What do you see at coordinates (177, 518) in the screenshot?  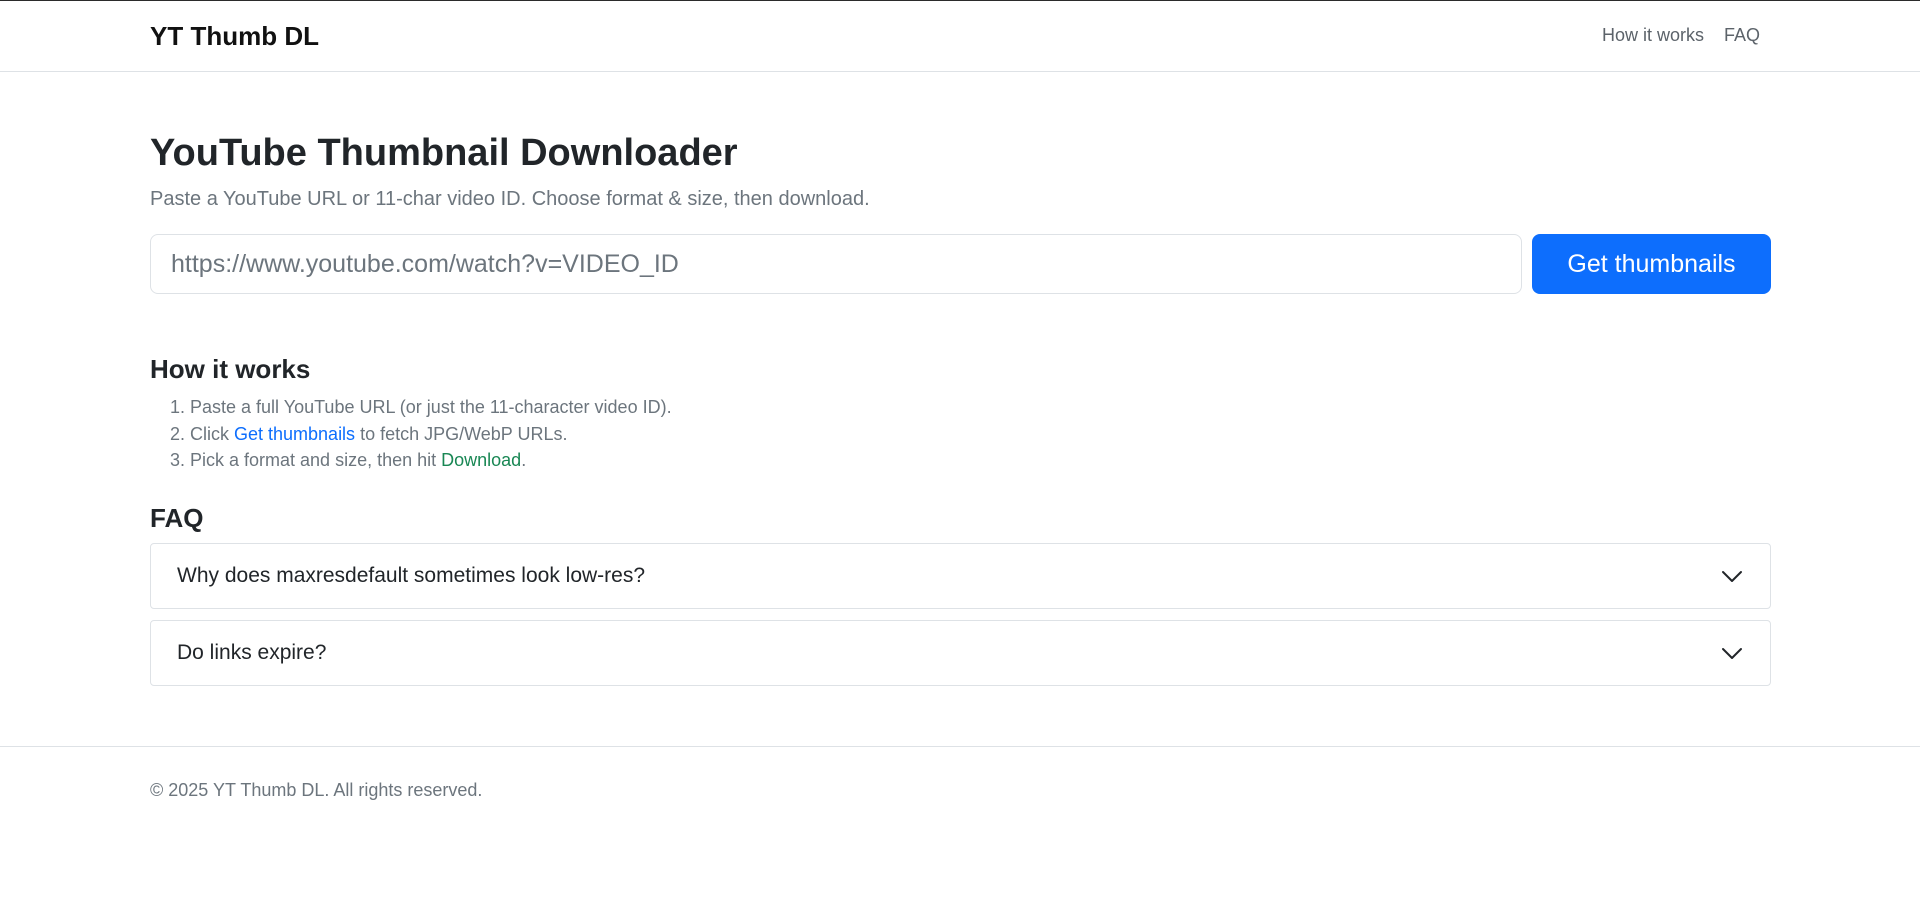 I see `faq-heading: FAQ` at bounding box center [177, 518].